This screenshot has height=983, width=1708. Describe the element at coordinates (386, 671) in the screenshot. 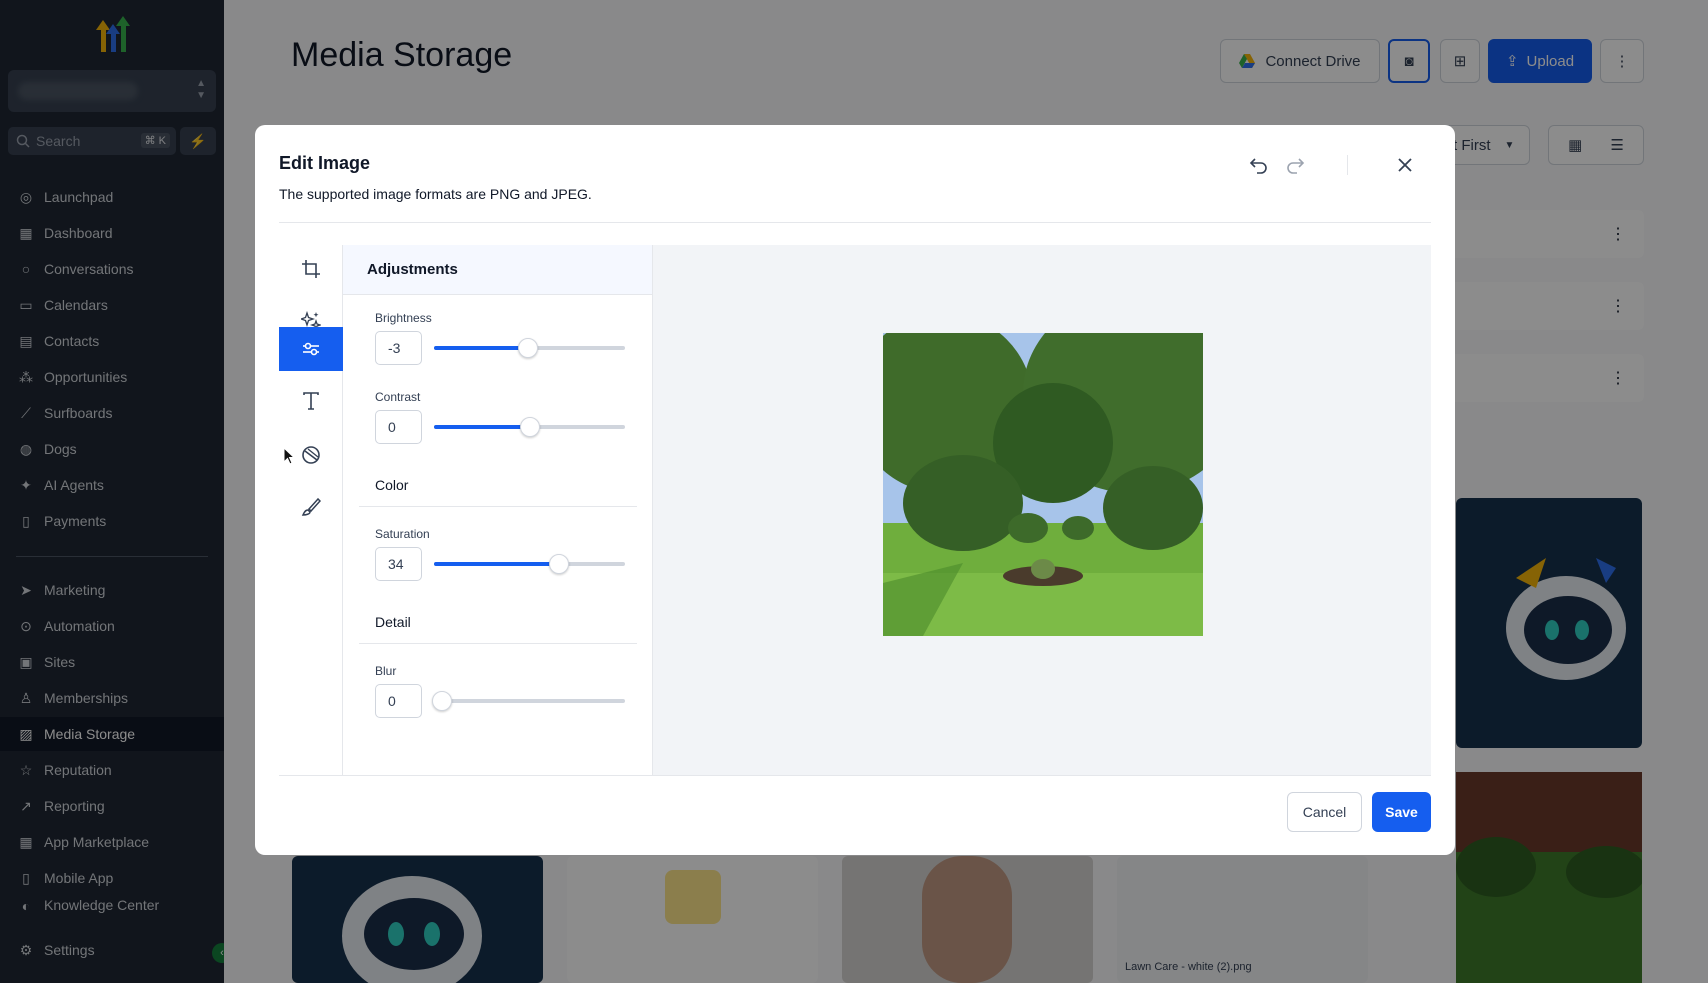

I see `blur-label: Blur` at that location.